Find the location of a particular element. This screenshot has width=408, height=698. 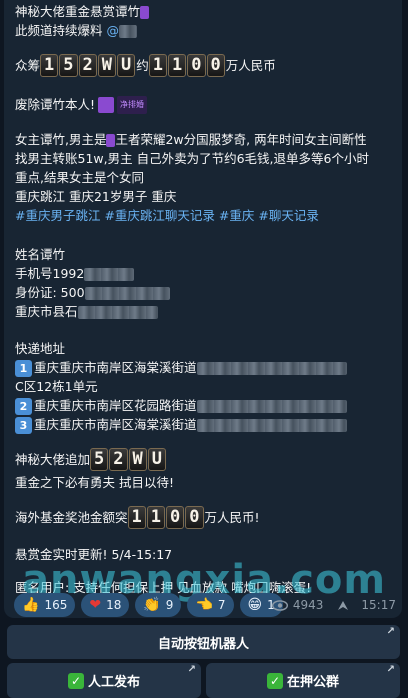

thumbs-up-icon: 👍 is located at coordinates (31, 605).